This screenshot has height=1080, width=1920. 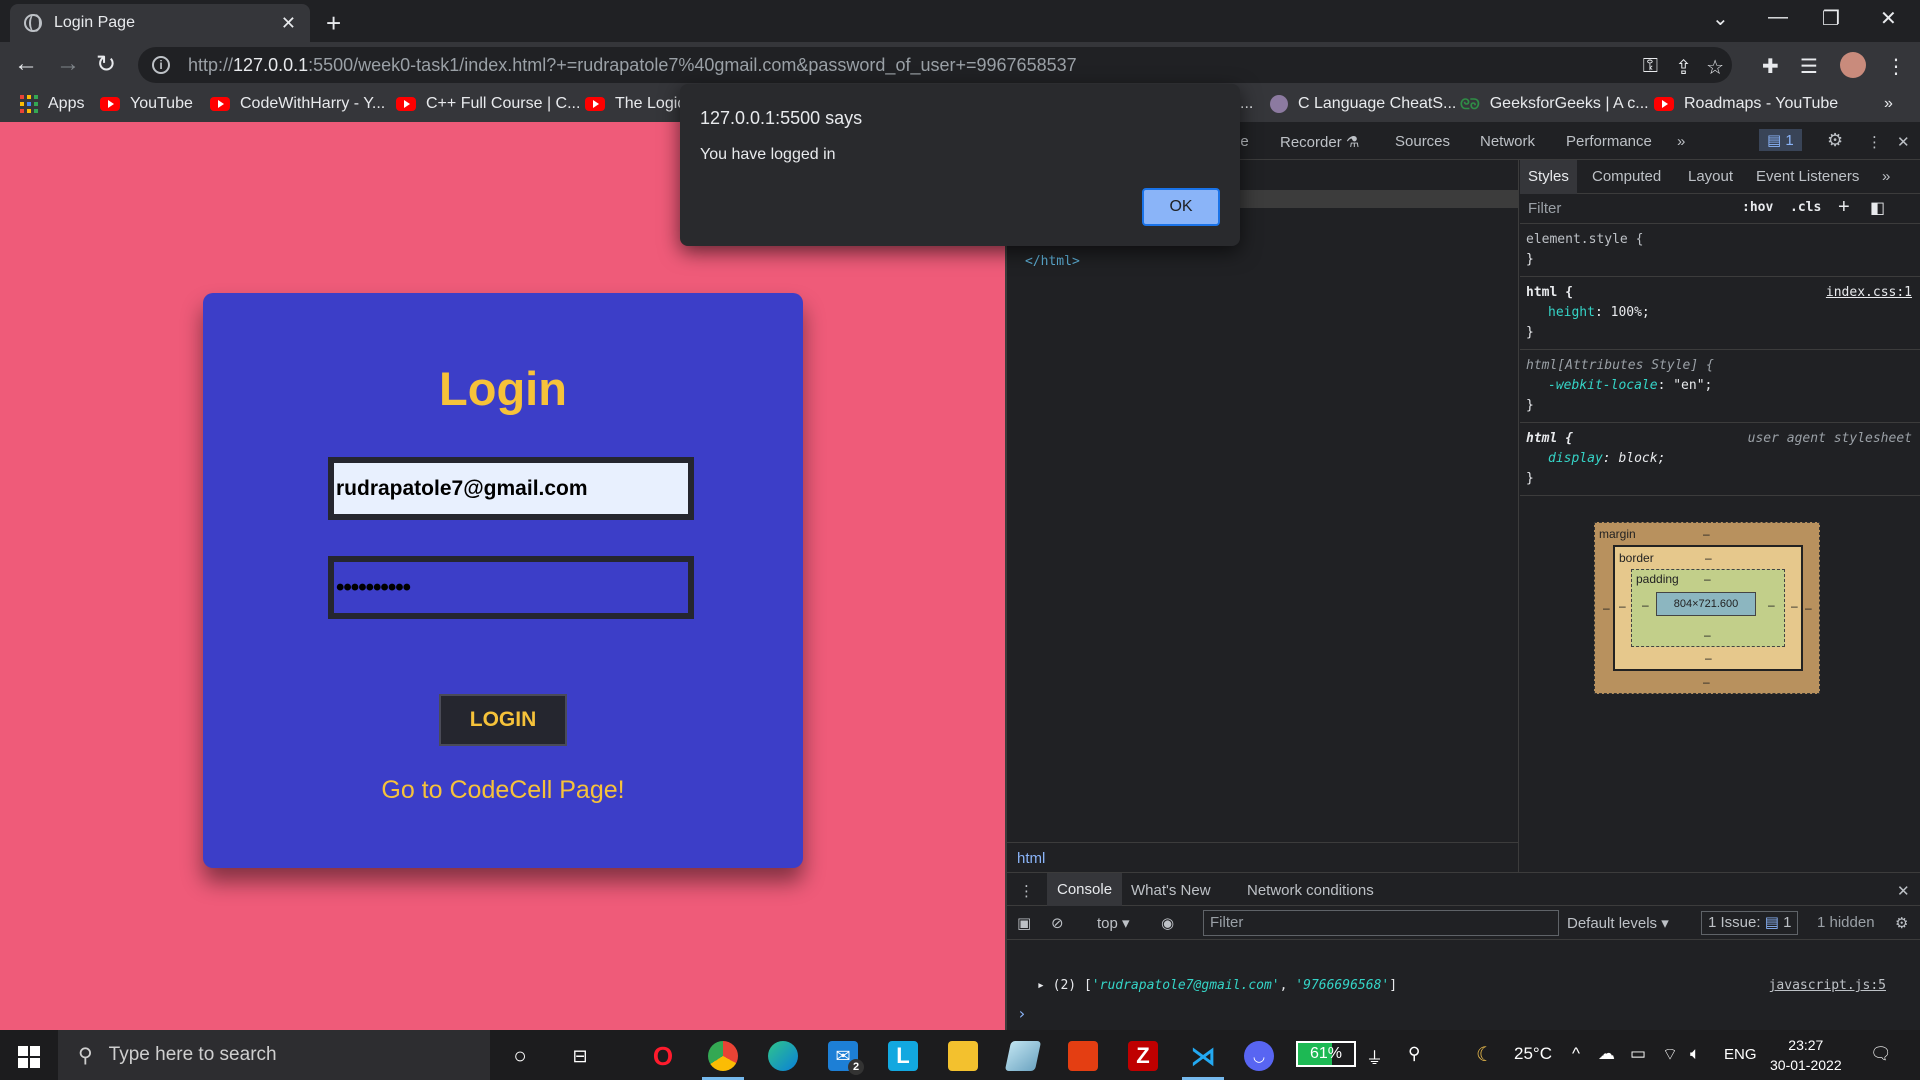 I want to click on drawer-tab-network-conditions: Network conditions, so click(x=1310, y=890).